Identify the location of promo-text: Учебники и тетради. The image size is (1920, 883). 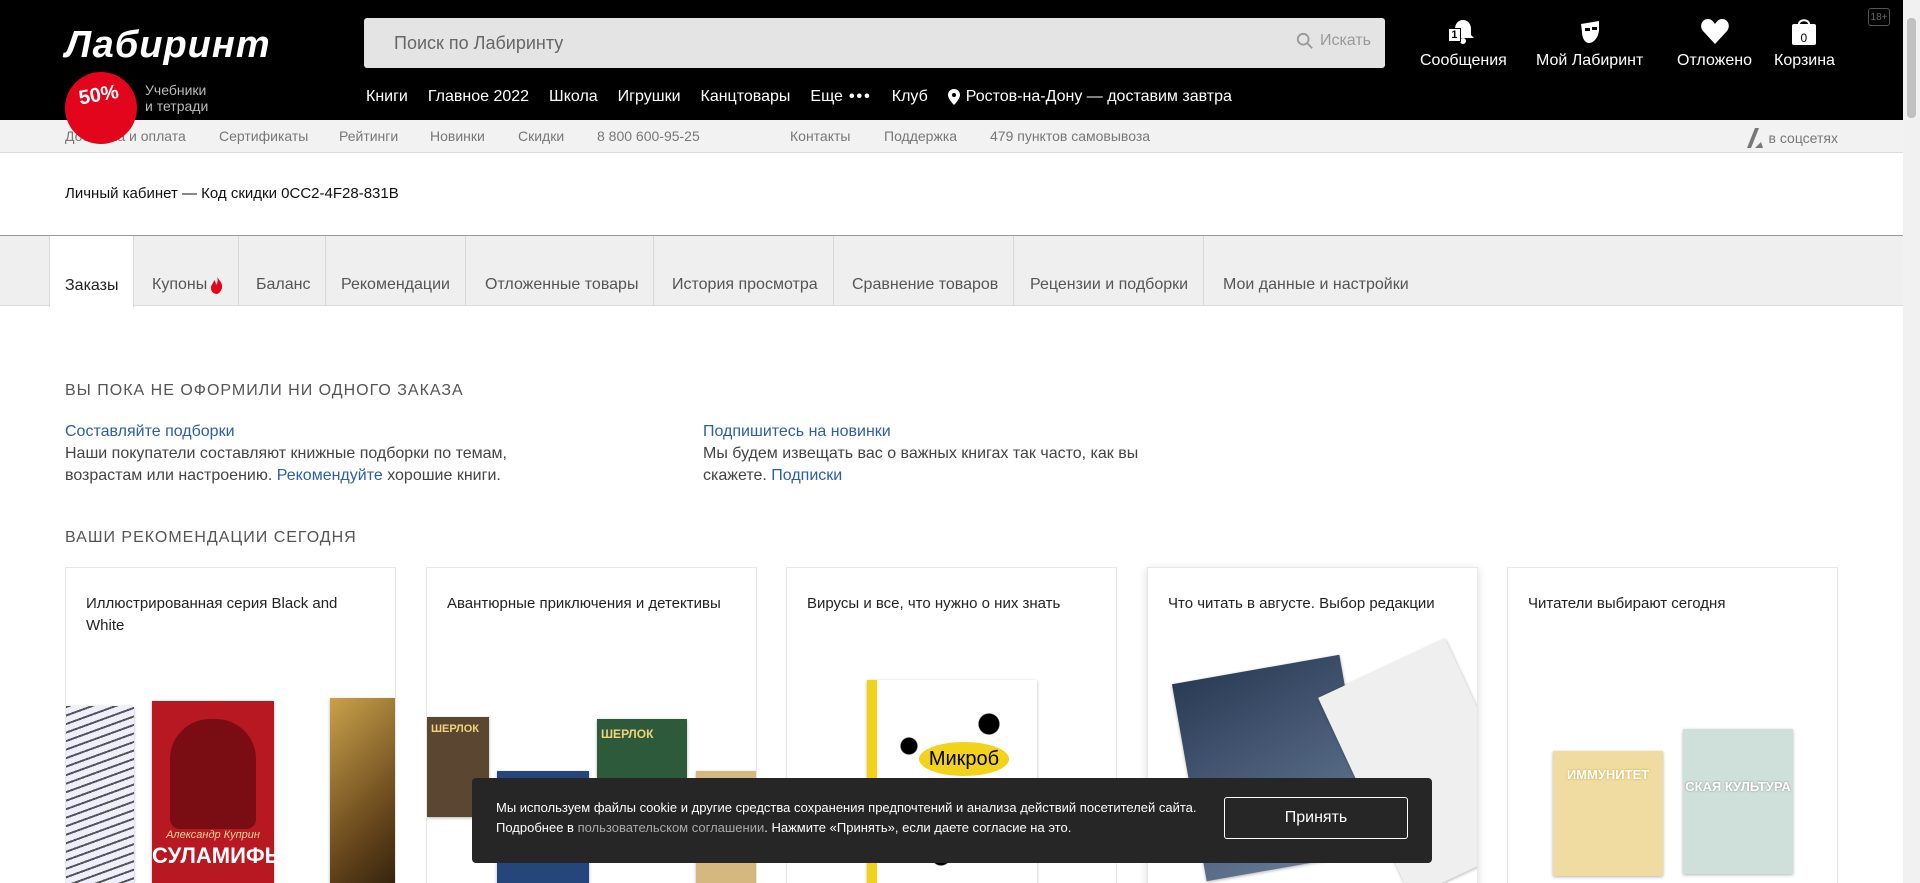
(176, 98).